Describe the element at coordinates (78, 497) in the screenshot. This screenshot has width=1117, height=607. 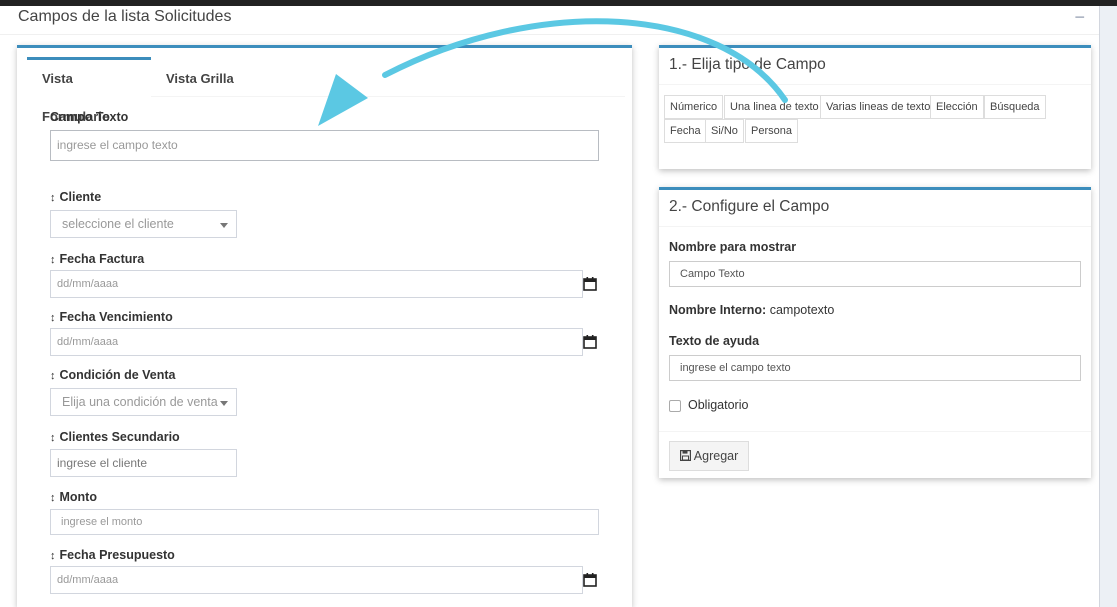
I see `field-label-text: Monto` at that location.